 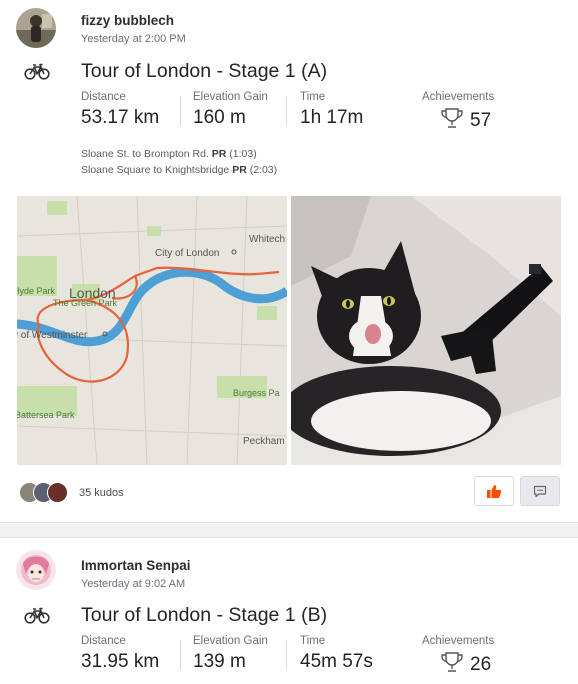 I want to click on kudos-avatar, so click(x=57, y=492).